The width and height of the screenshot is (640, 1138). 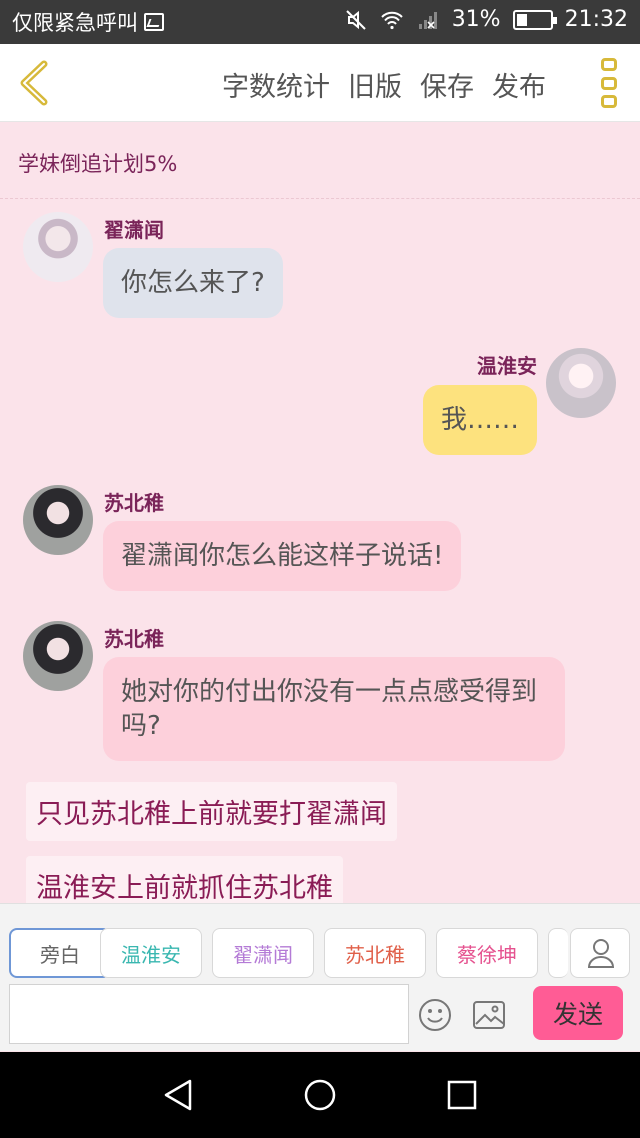 I want to click on role-chip-su: 苏北稚, so click(x=375, y=953).